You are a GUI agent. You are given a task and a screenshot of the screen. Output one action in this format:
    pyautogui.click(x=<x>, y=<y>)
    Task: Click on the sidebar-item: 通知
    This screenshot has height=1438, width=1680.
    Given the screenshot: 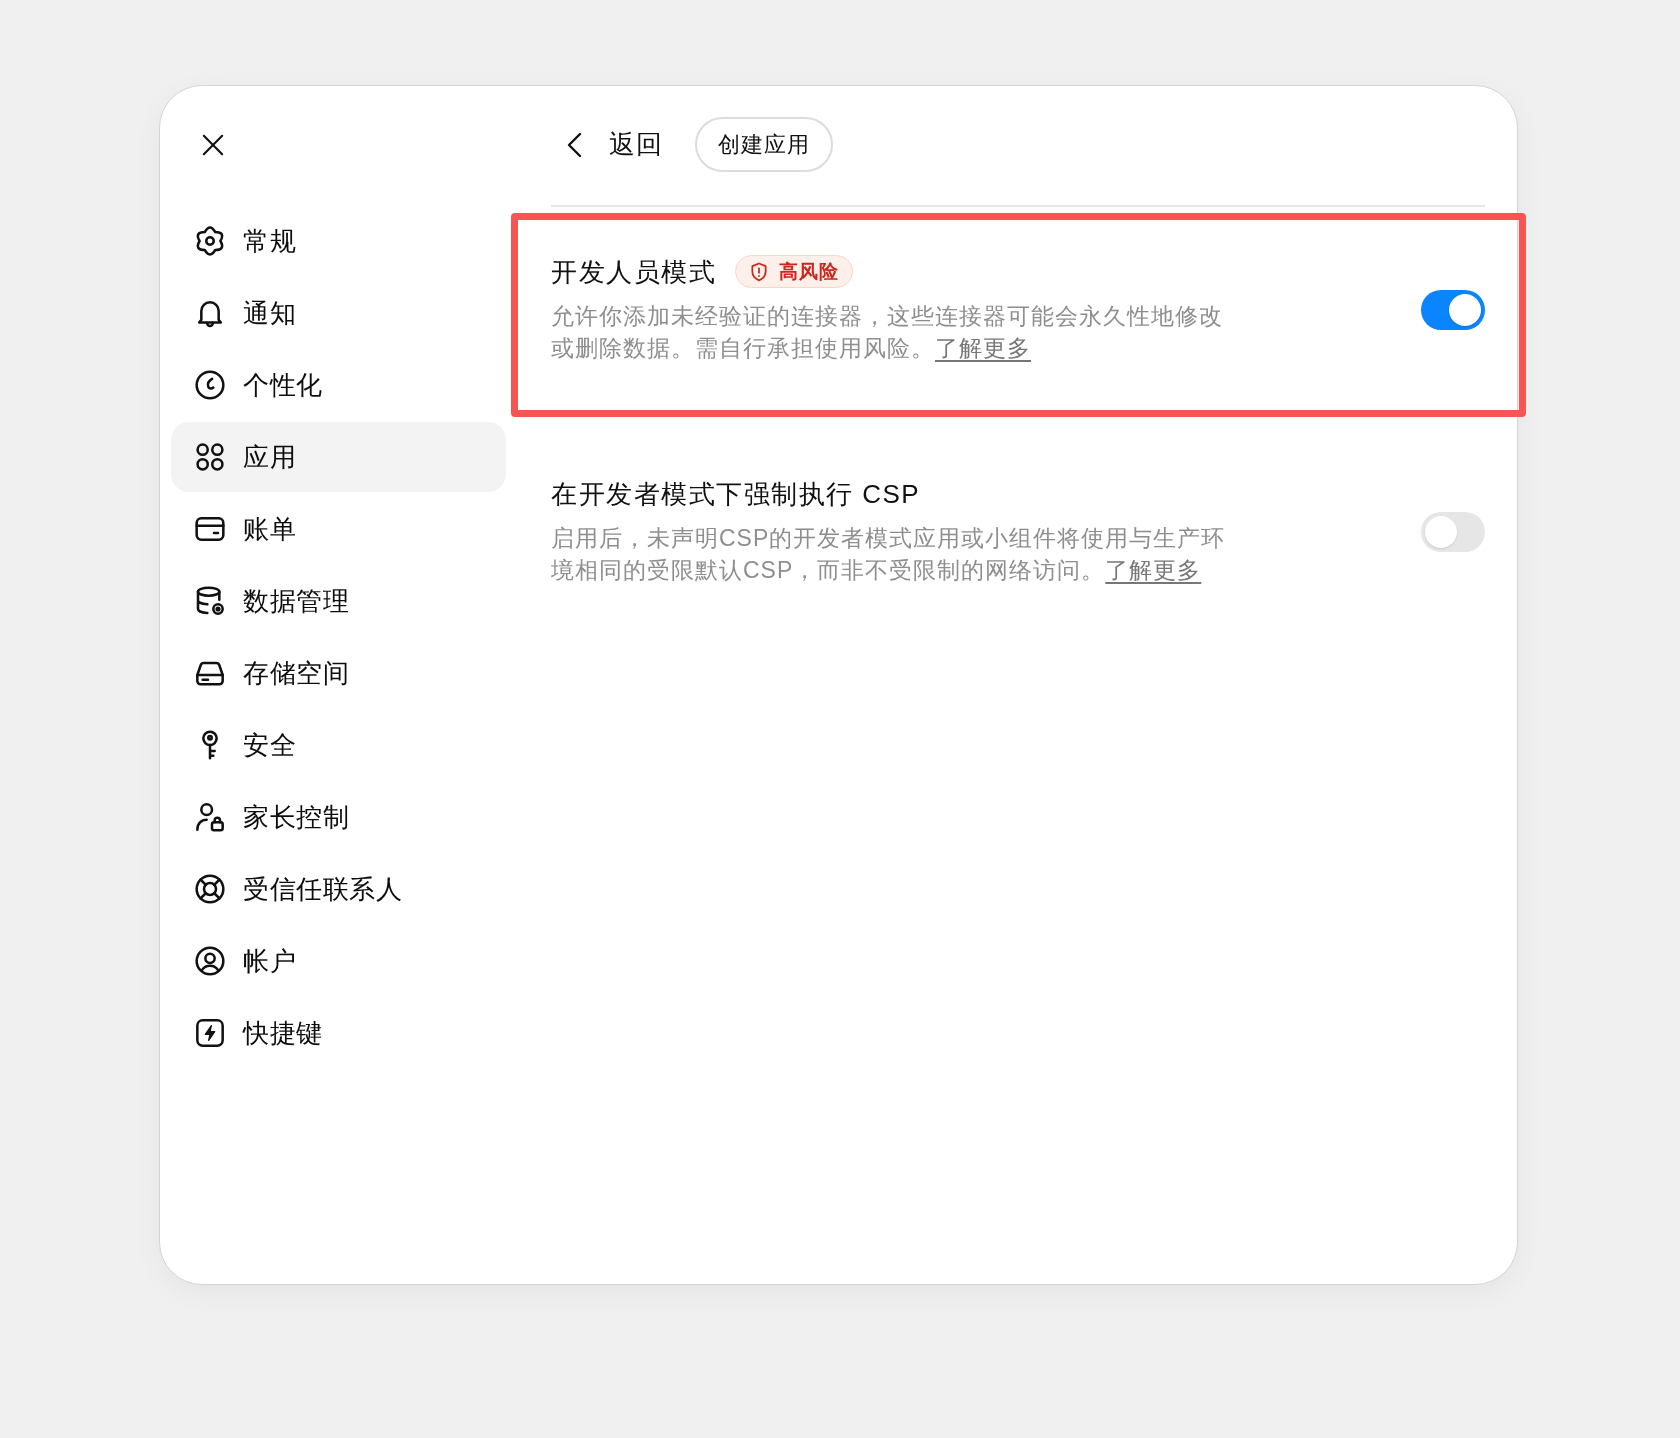 What is the action you would take?
    pyautogui.click(x=338, y=313)
    